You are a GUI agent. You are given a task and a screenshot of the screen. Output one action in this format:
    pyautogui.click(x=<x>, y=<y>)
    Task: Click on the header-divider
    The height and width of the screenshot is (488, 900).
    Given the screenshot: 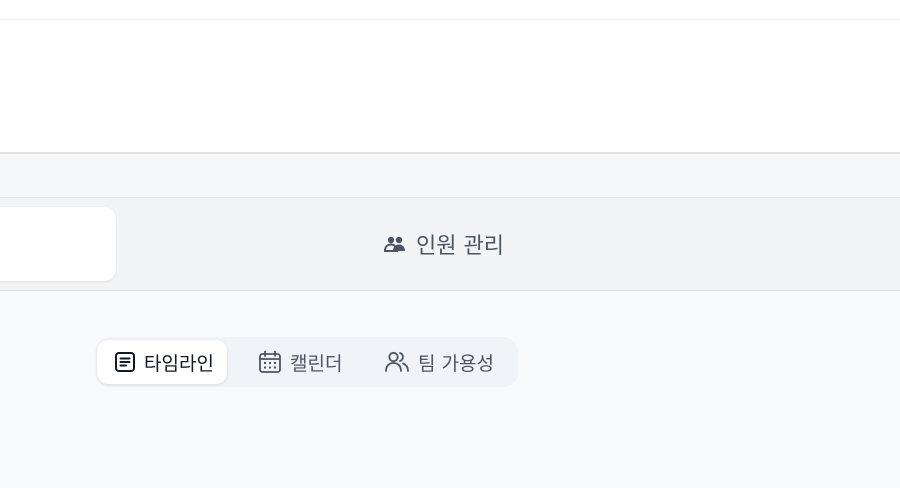 What is the action you would take?
    pyautogui.click(x=450, y=19)
    